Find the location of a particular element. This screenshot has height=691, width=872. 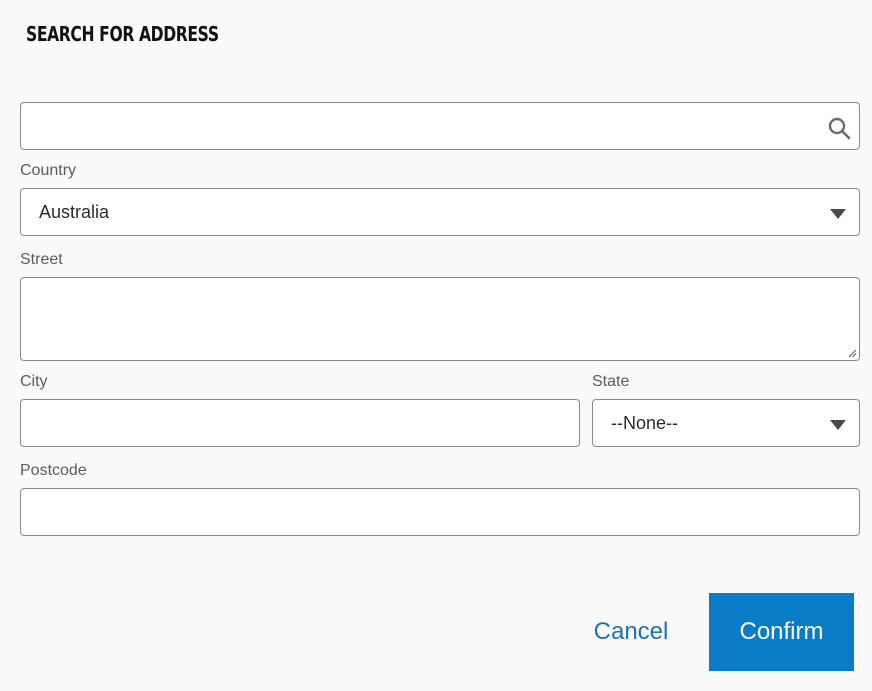

street-label: Street is located at coordinates (41, 259).